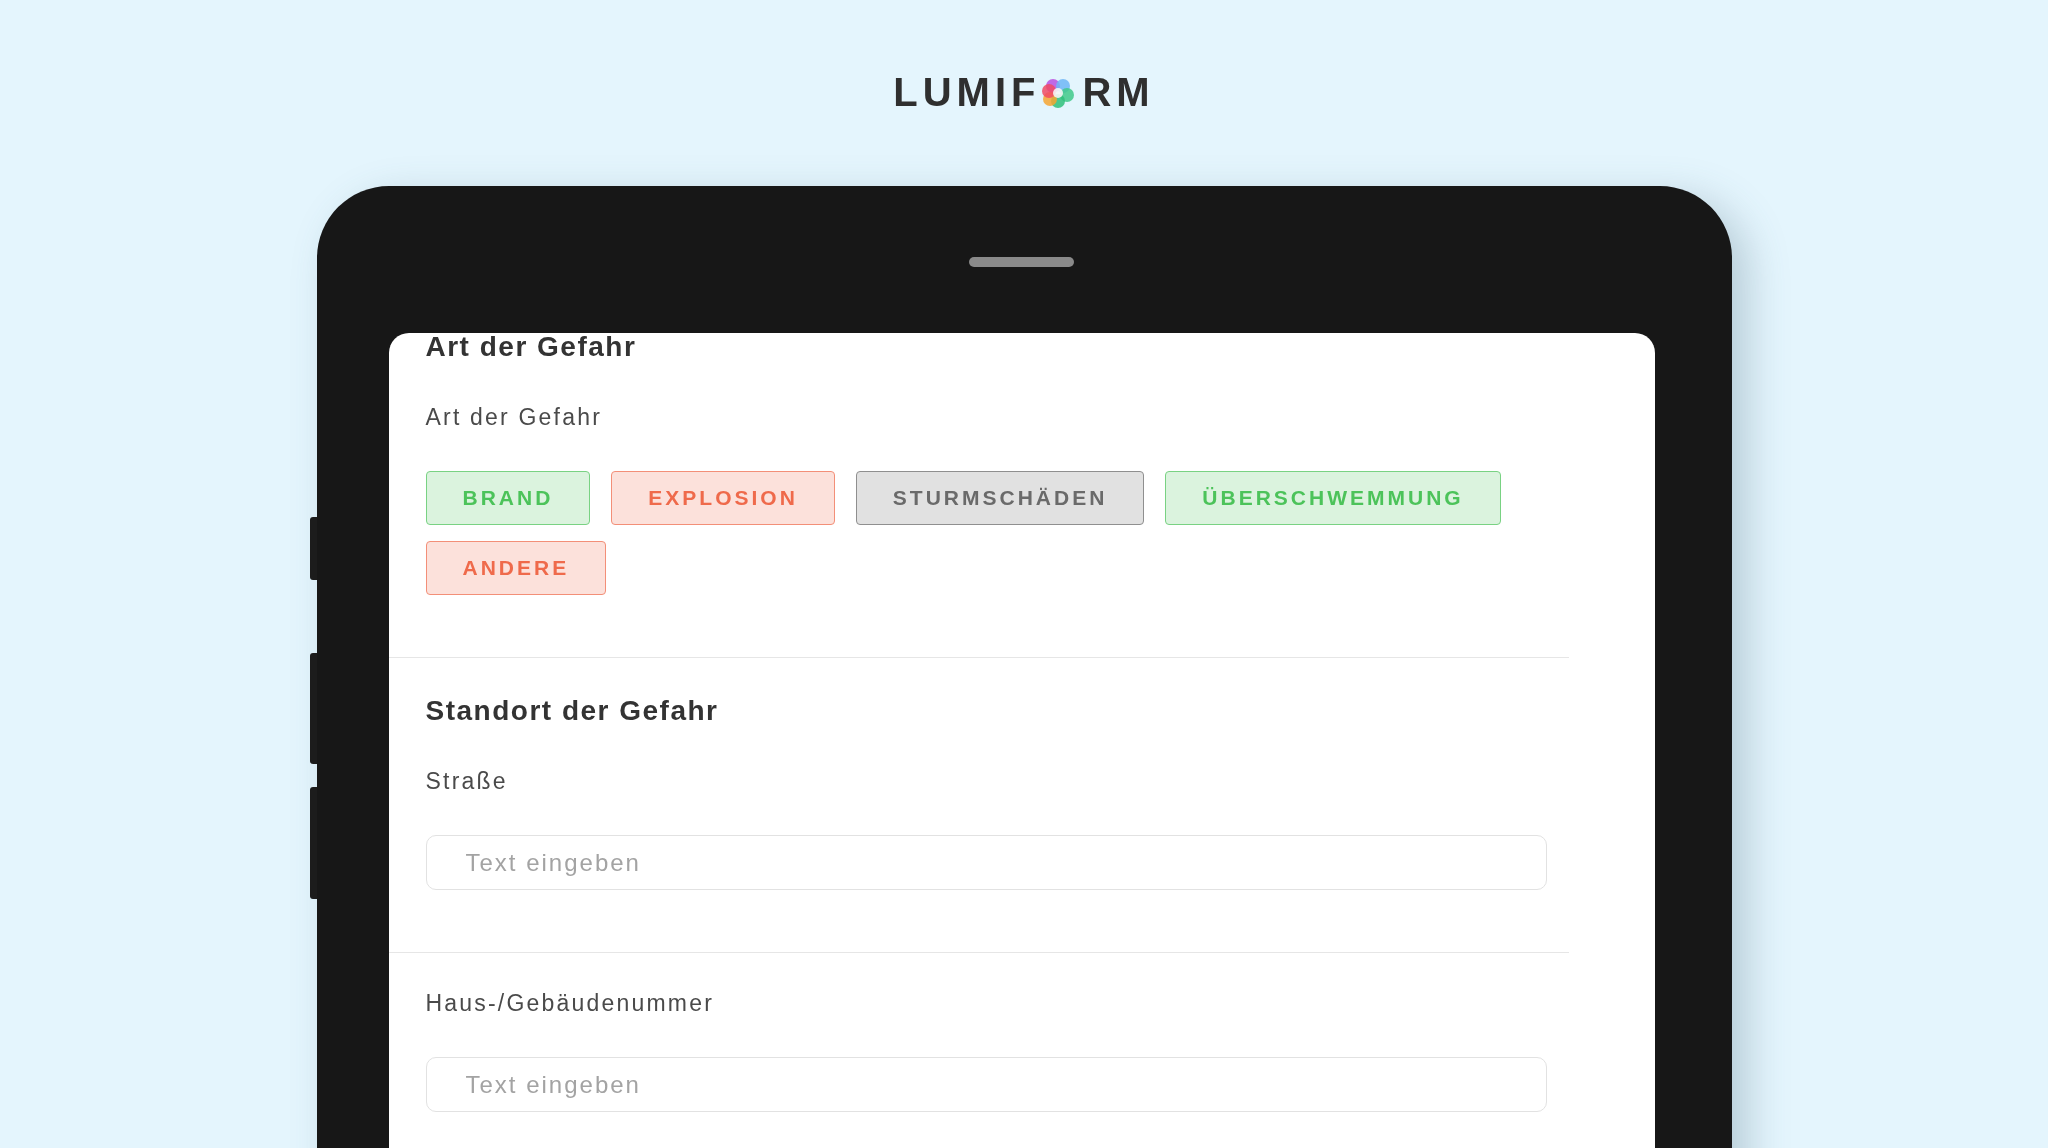 The width and height of the screenshot is (2048, 1148). Describe the element at coordinates (967, 92) in the screenshot. I see `logo-text: LUMIF` at that location.